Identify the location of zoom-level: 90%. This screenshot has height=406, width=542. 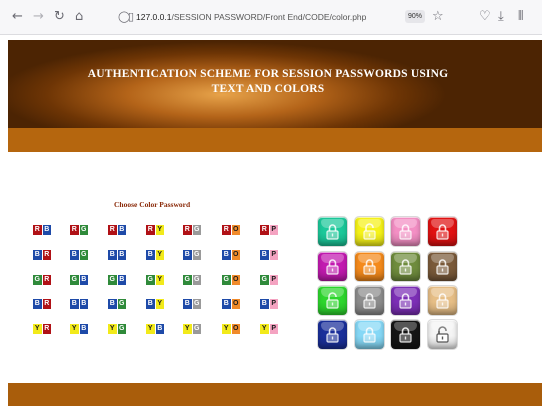
(415, 16).